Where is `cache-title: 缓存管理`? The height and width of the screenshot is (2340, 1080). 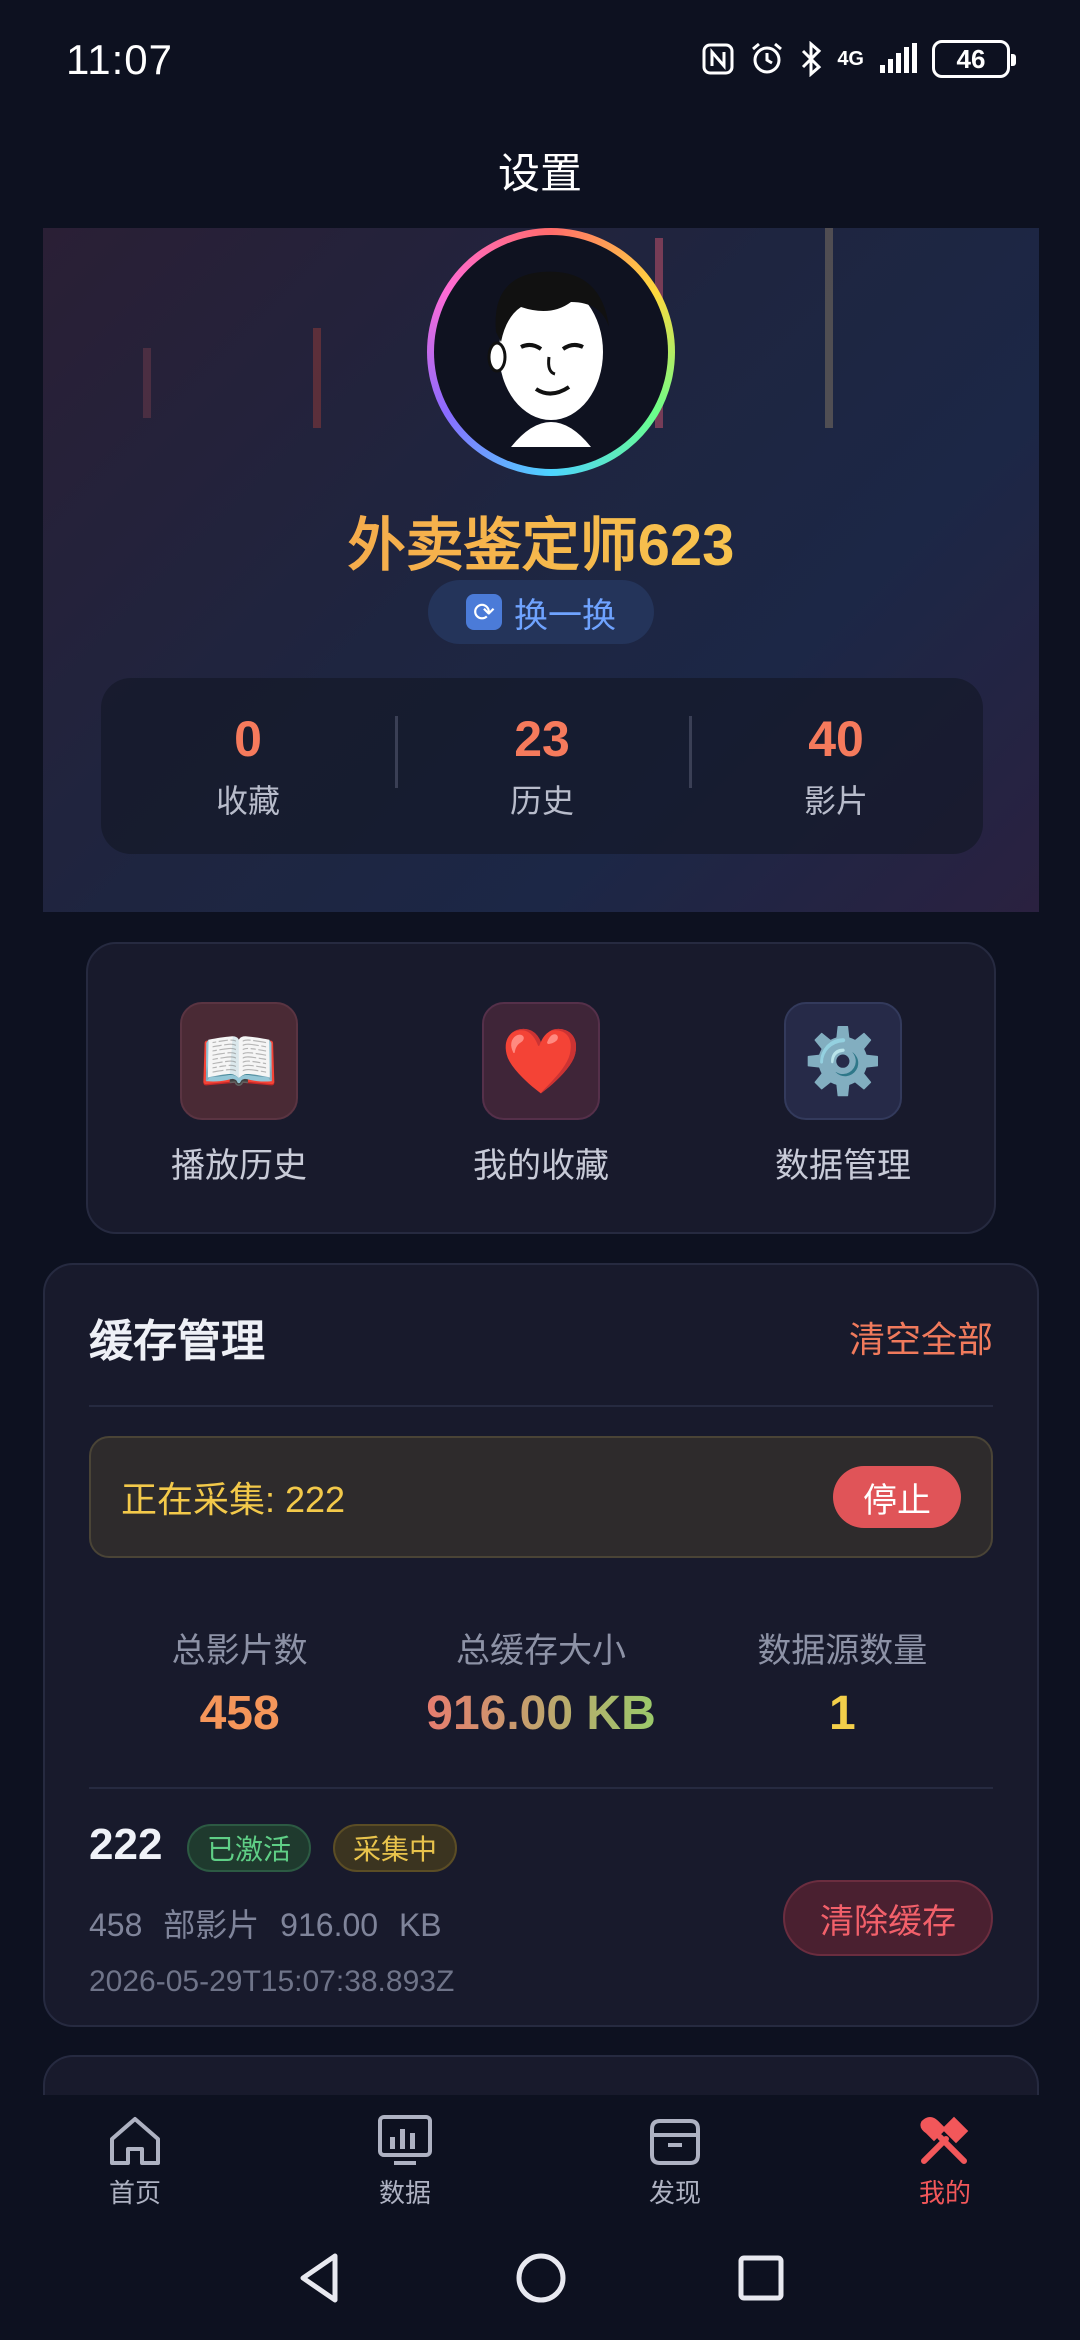
cache-title: 缓存管理 is located at coordinates (177, 1341).